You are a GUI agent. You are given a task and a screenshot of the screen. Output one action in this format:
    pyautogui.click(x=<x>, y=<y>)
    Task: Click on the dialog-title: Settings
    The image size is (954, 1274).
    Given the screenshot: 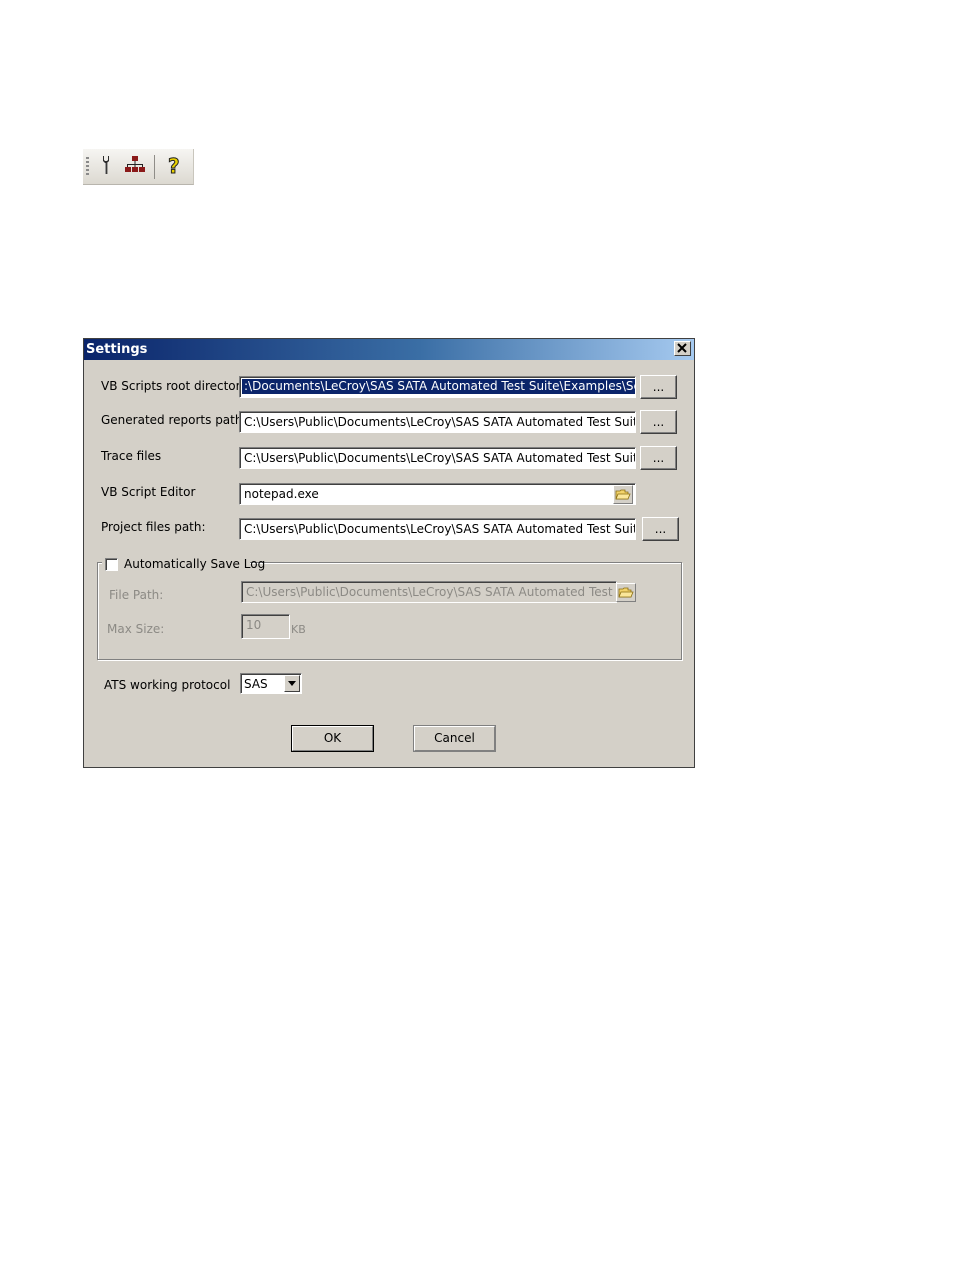 What is the action you would take?
    pyautogui.click(x=117, y=349)
    